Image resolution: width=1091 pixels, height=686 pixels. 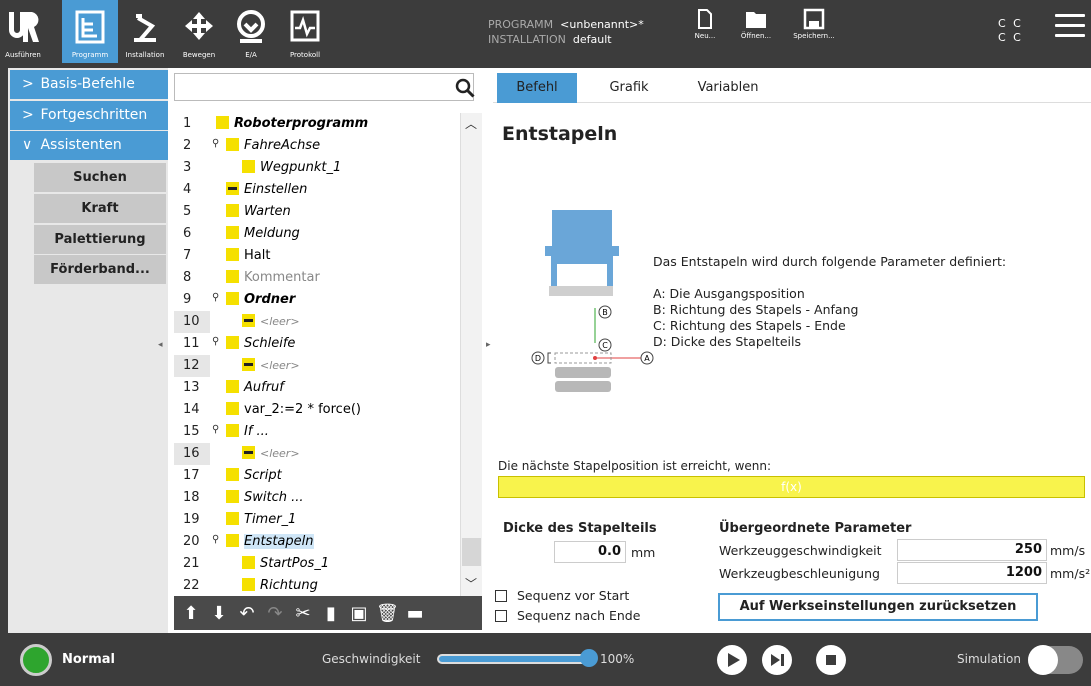 I want to click on reset-defaults-button: Auf Werkseinstellungen zurücksetzen, so click(x=878, y=607).